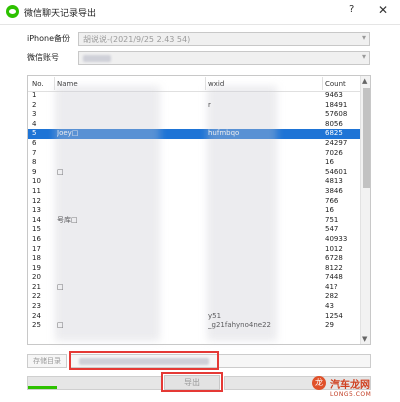  Describe the element at coordinates (137, 39) in the screenshot. I see `backup-select-value: 胡说说-(2021/9/25 2.43 54)` at that location.